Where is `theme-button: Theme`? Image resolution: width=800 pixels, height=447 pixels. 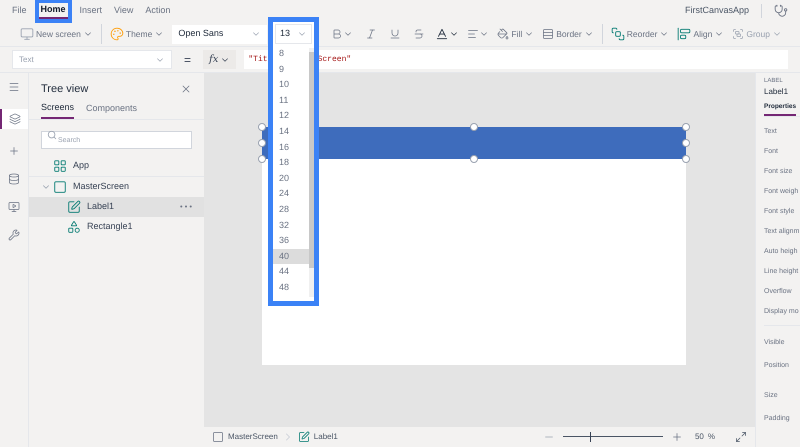 theme-button: Theme is located at coordinates (137, 34).